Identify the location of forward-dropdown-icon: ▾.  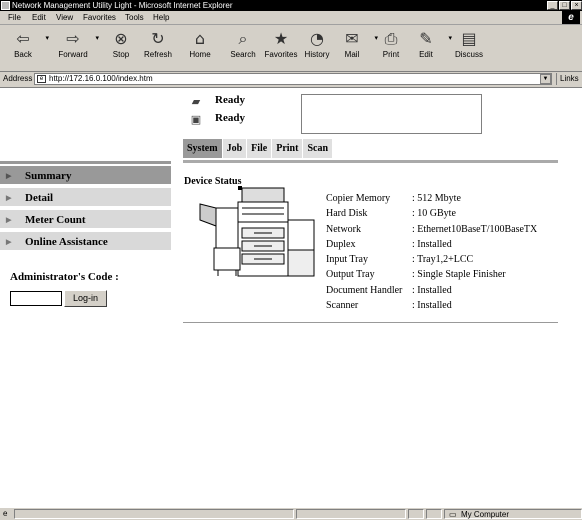
(97, 38).